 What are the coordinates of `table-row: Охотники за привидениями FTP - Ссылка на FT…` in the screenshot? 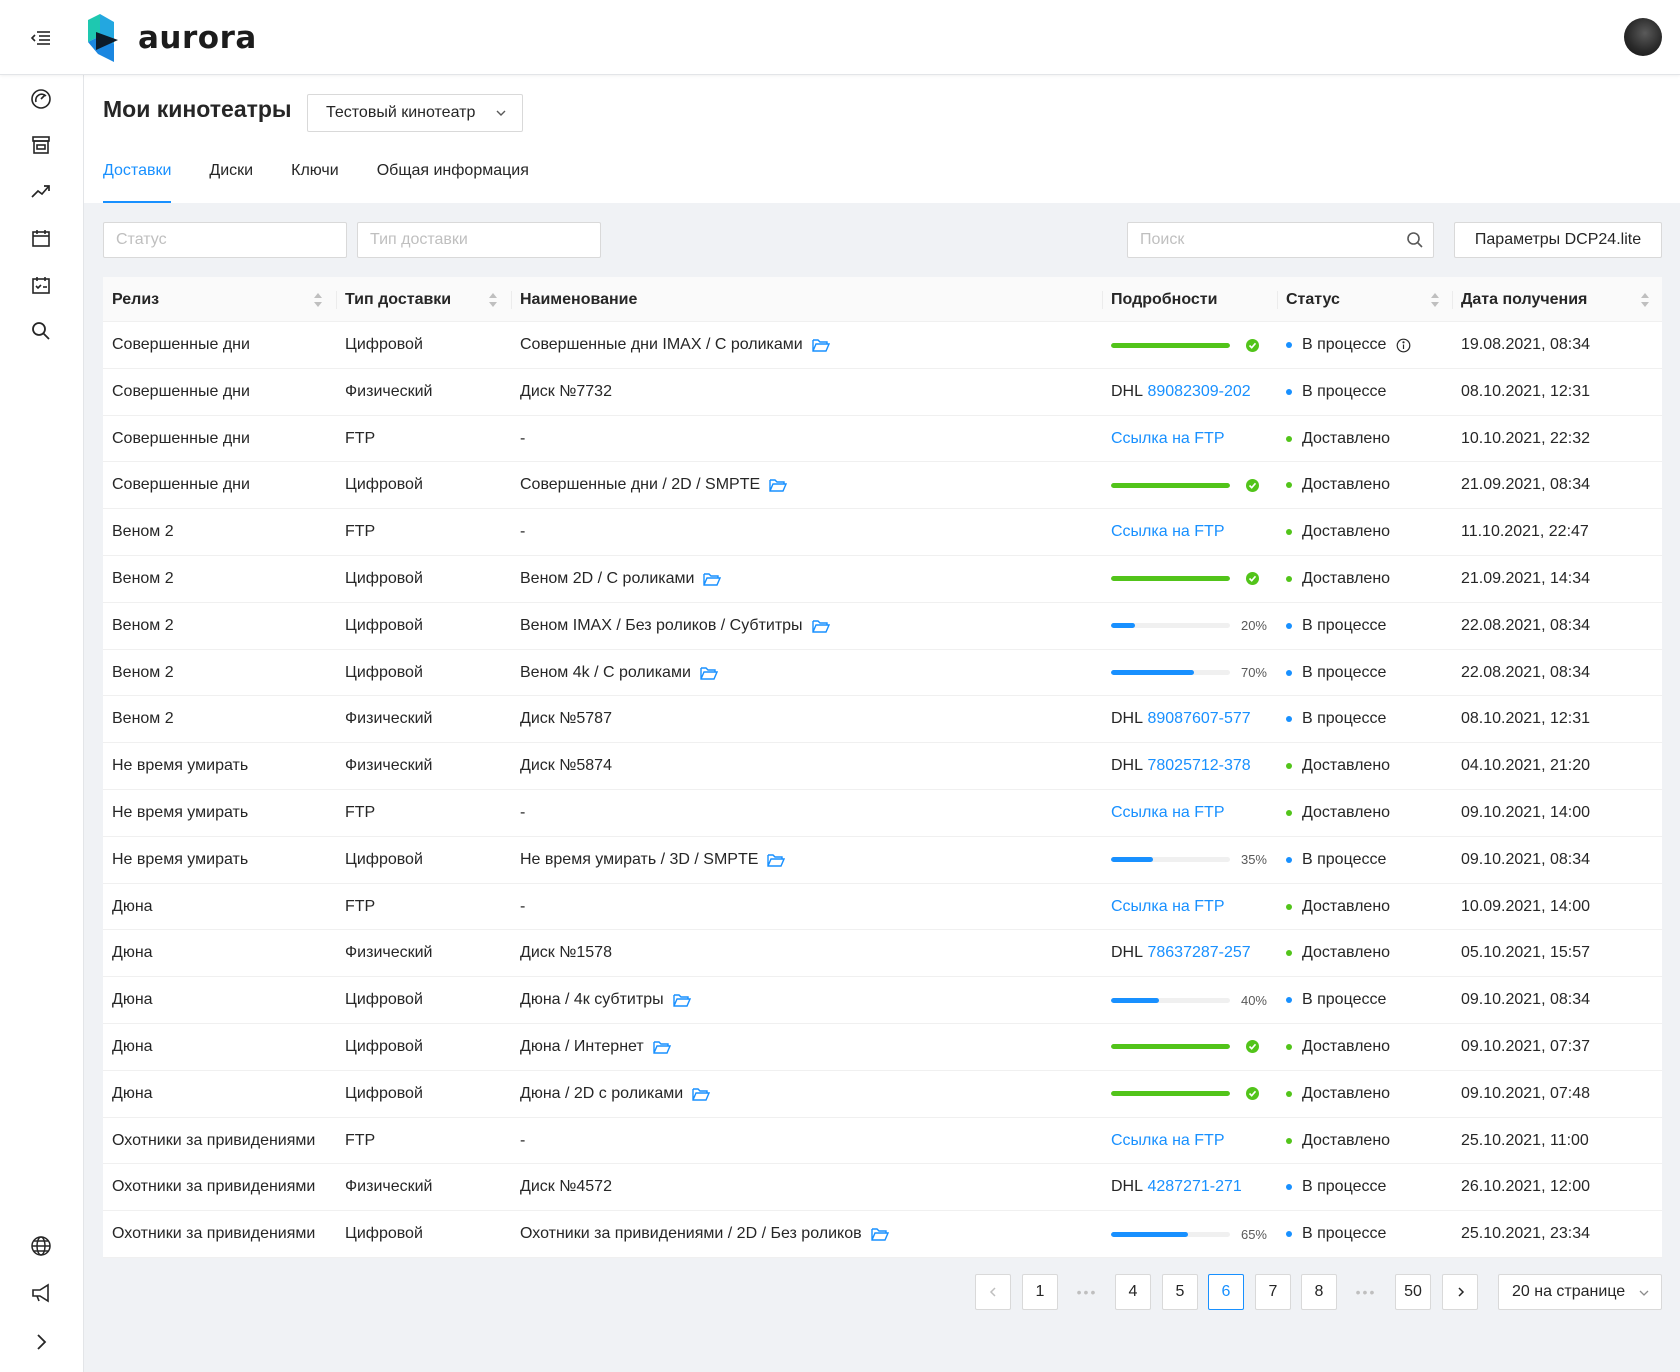 It's located at (882, 1141).